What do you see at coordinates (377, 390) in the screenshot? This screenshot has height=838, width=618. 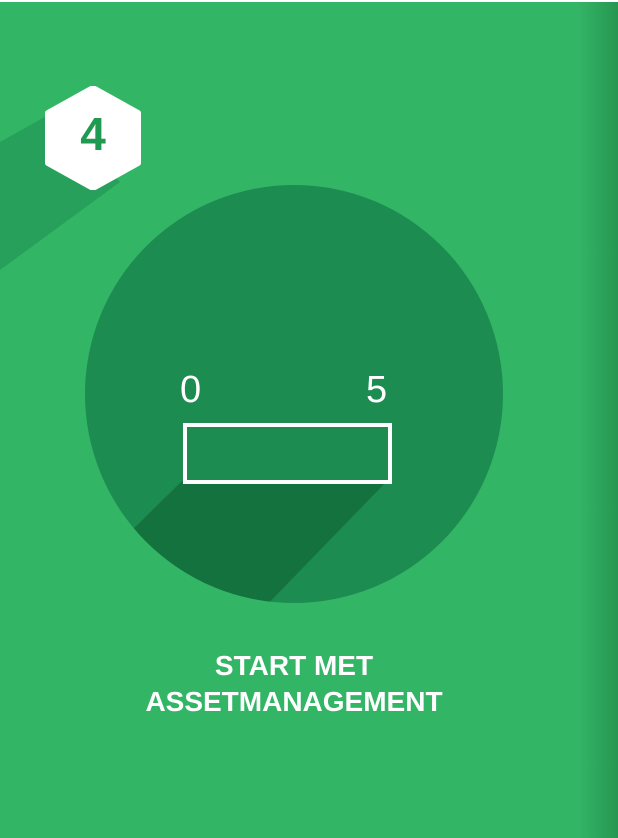 I see `scale-max-label: 5` at bounding box center [377, 390].